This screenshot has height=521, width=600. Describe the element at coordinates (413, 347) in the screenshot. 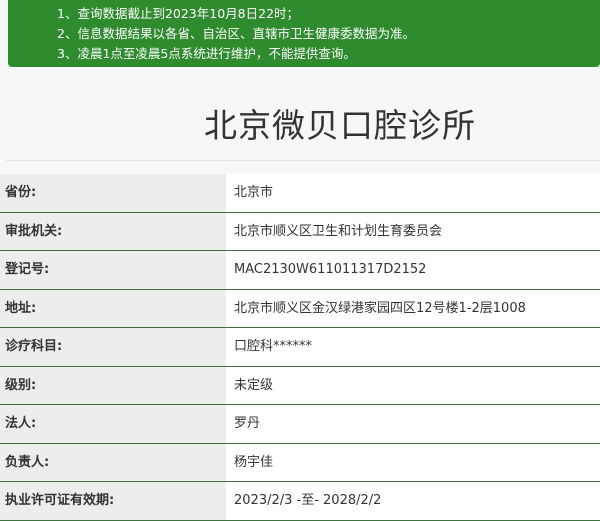

I see `row-value: 口腔科******` at that location.